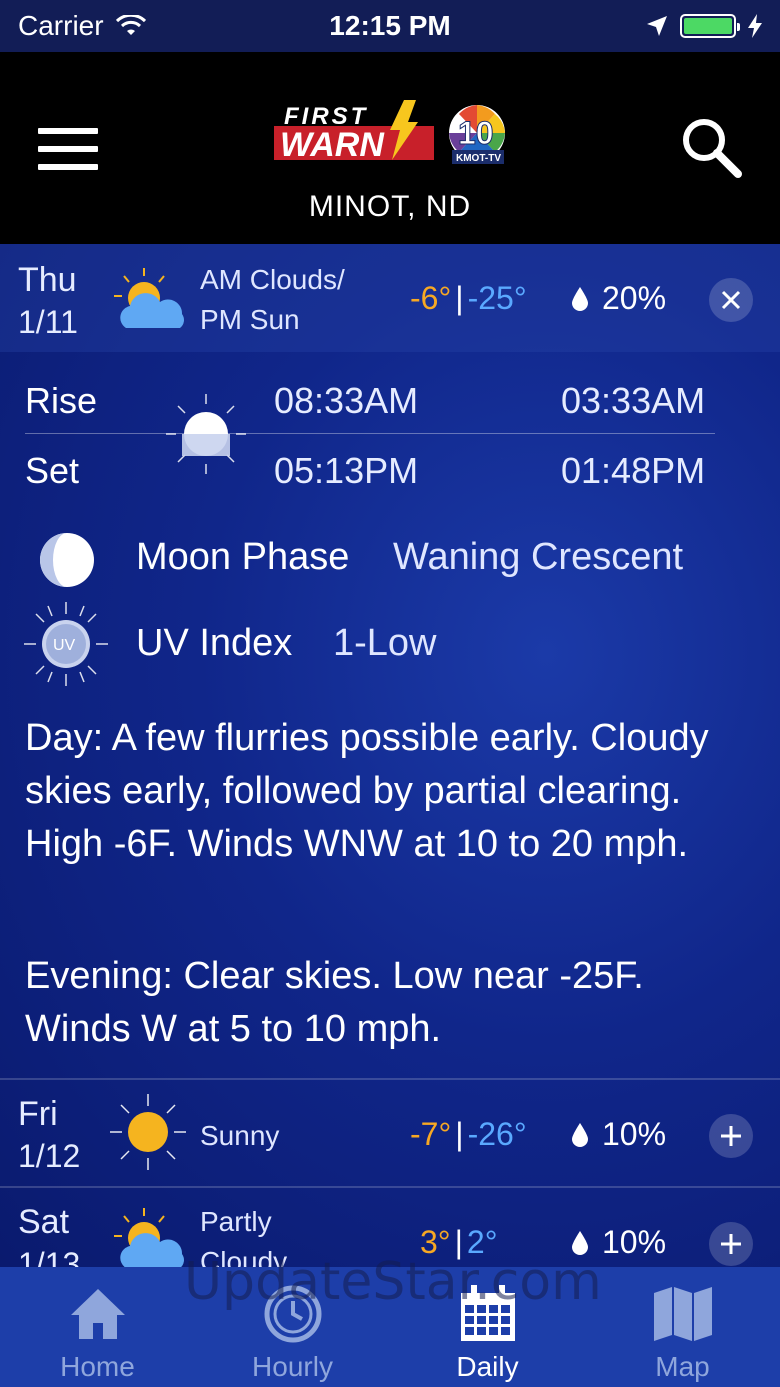  Describe the element at coordinates (214, 643) in the screenshot. I see `uv-index-label: UV Index` at that location.